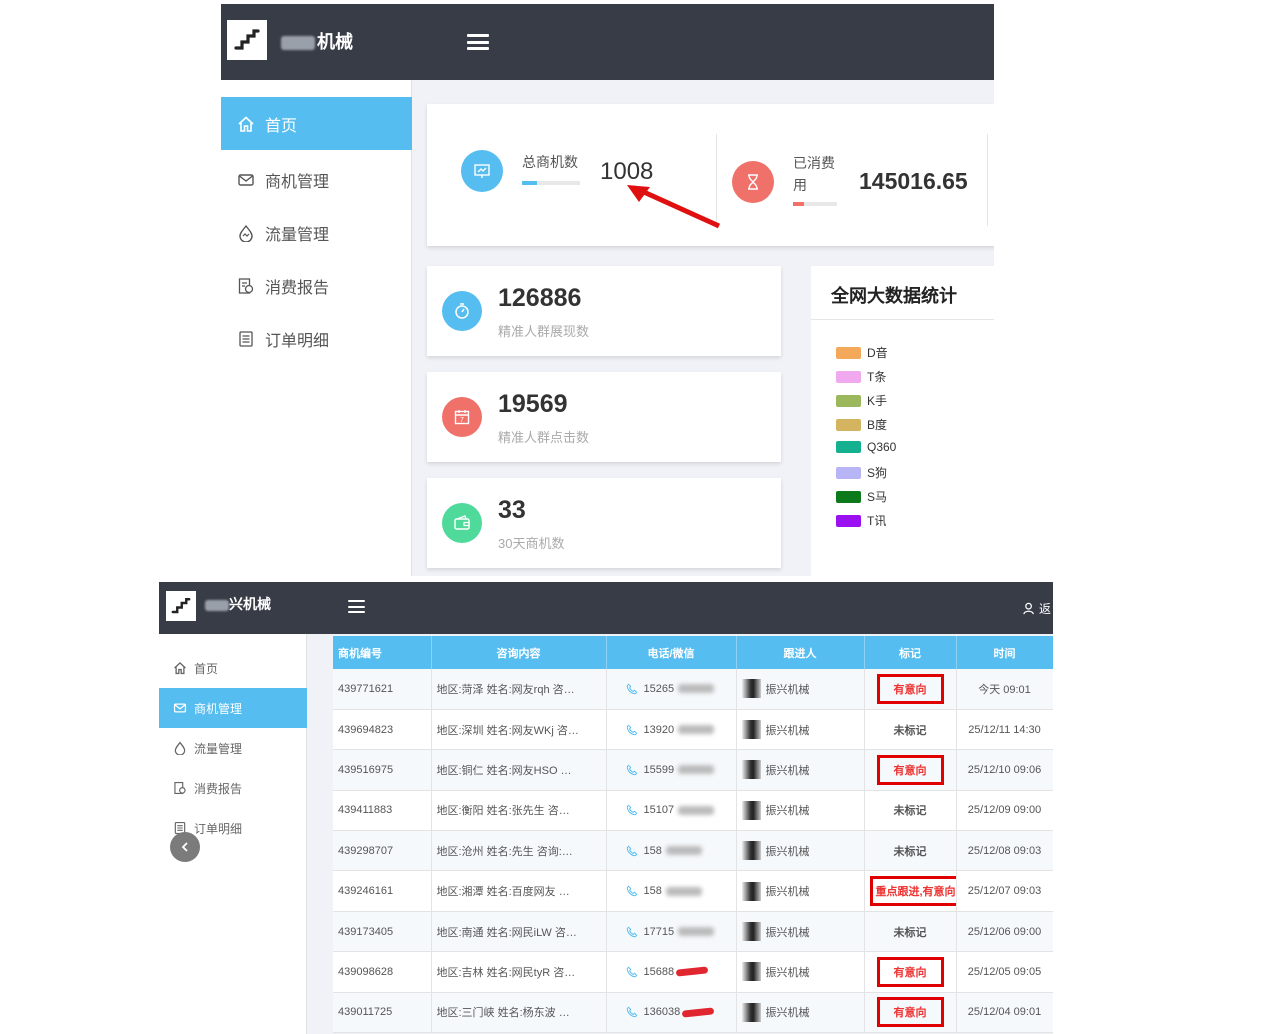 Image resolution: width=1285 pixels, height=1034 pixels. What do you see at coordinates (800, 932) in the screenshot?
I see `lead-follower-cell: 振兴机械` at bounding box center [800, 932].